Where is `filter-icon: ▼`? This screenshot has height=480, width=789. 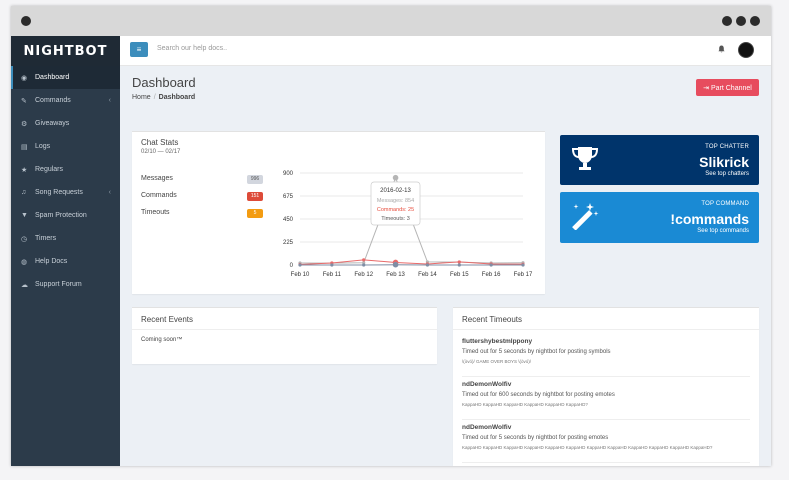 filter-icon: ▼ is located at coordinates (24, 215).